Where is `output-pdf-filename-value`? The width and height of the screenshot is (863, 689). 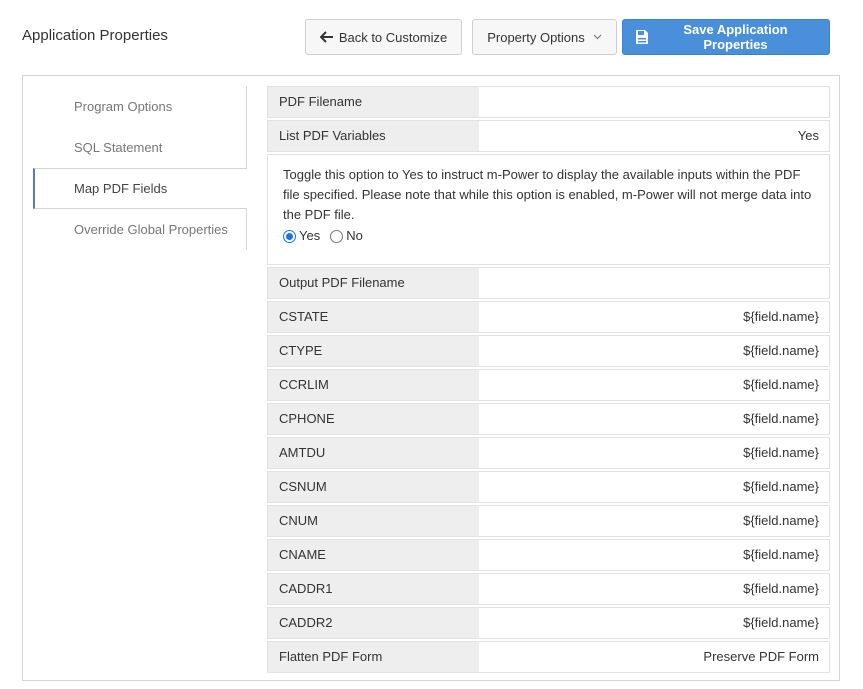 output-pdf-filename-value is located at coordinates (654, 283).